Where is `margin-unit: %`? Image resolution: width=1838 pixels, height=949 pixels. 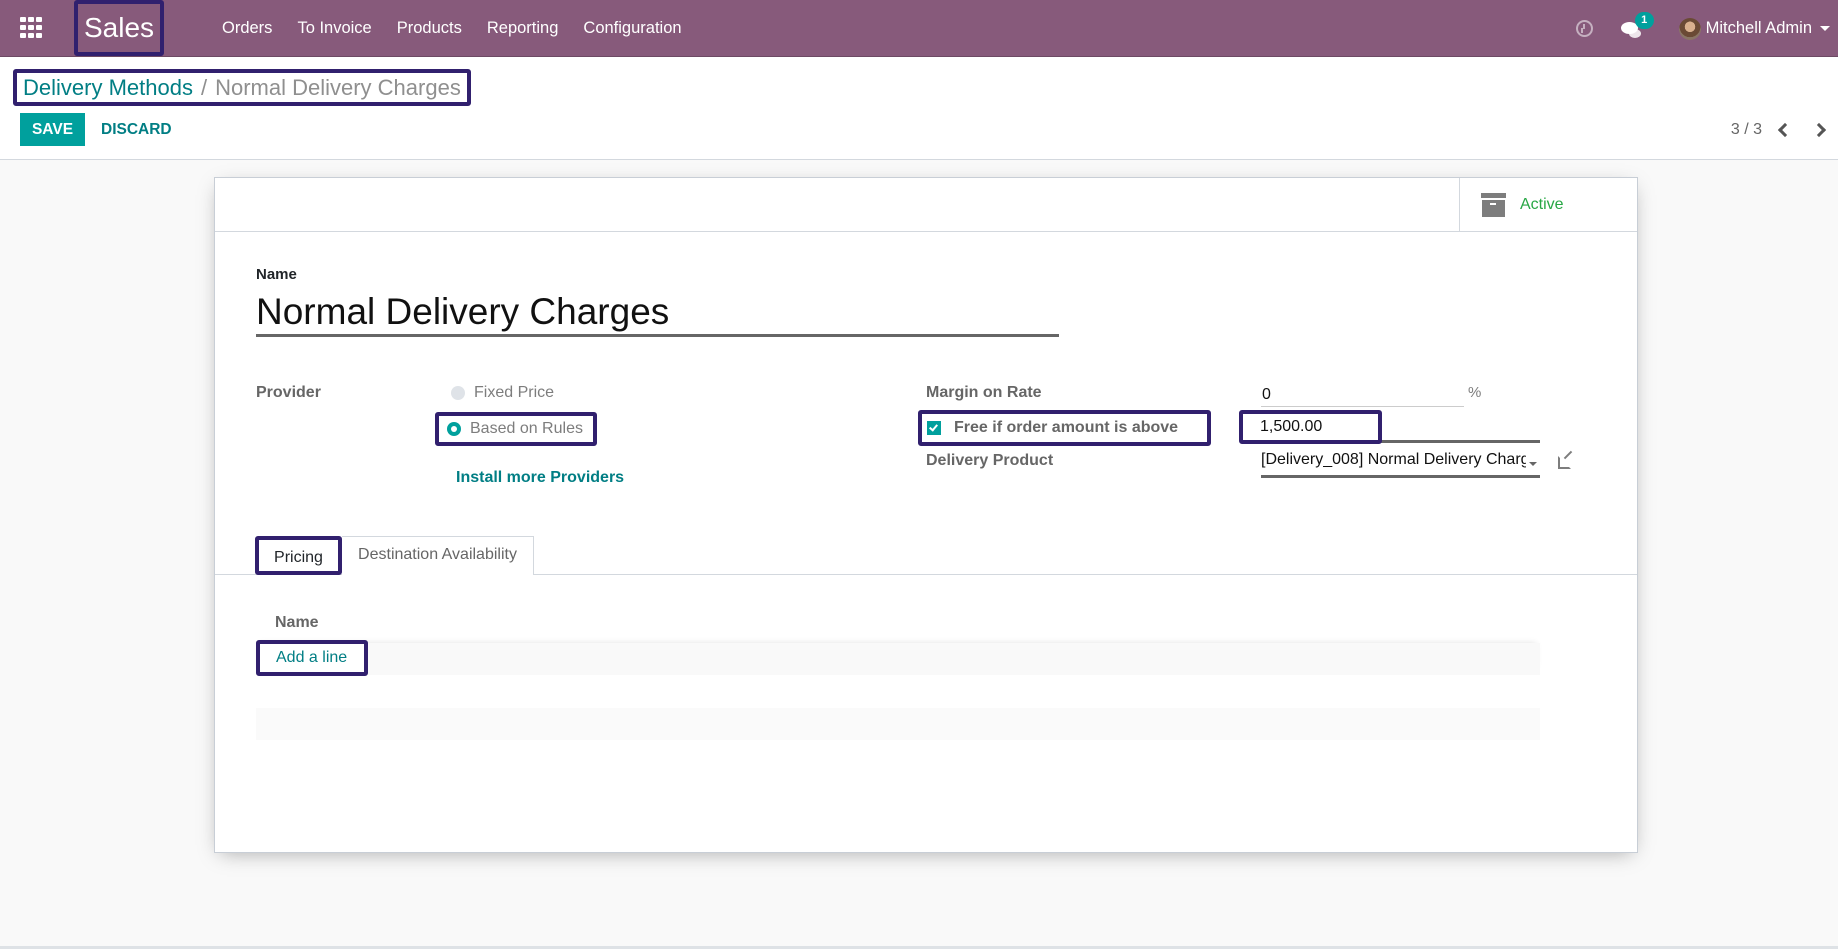 margin-unit: % is located at coordinates (1475, 392).